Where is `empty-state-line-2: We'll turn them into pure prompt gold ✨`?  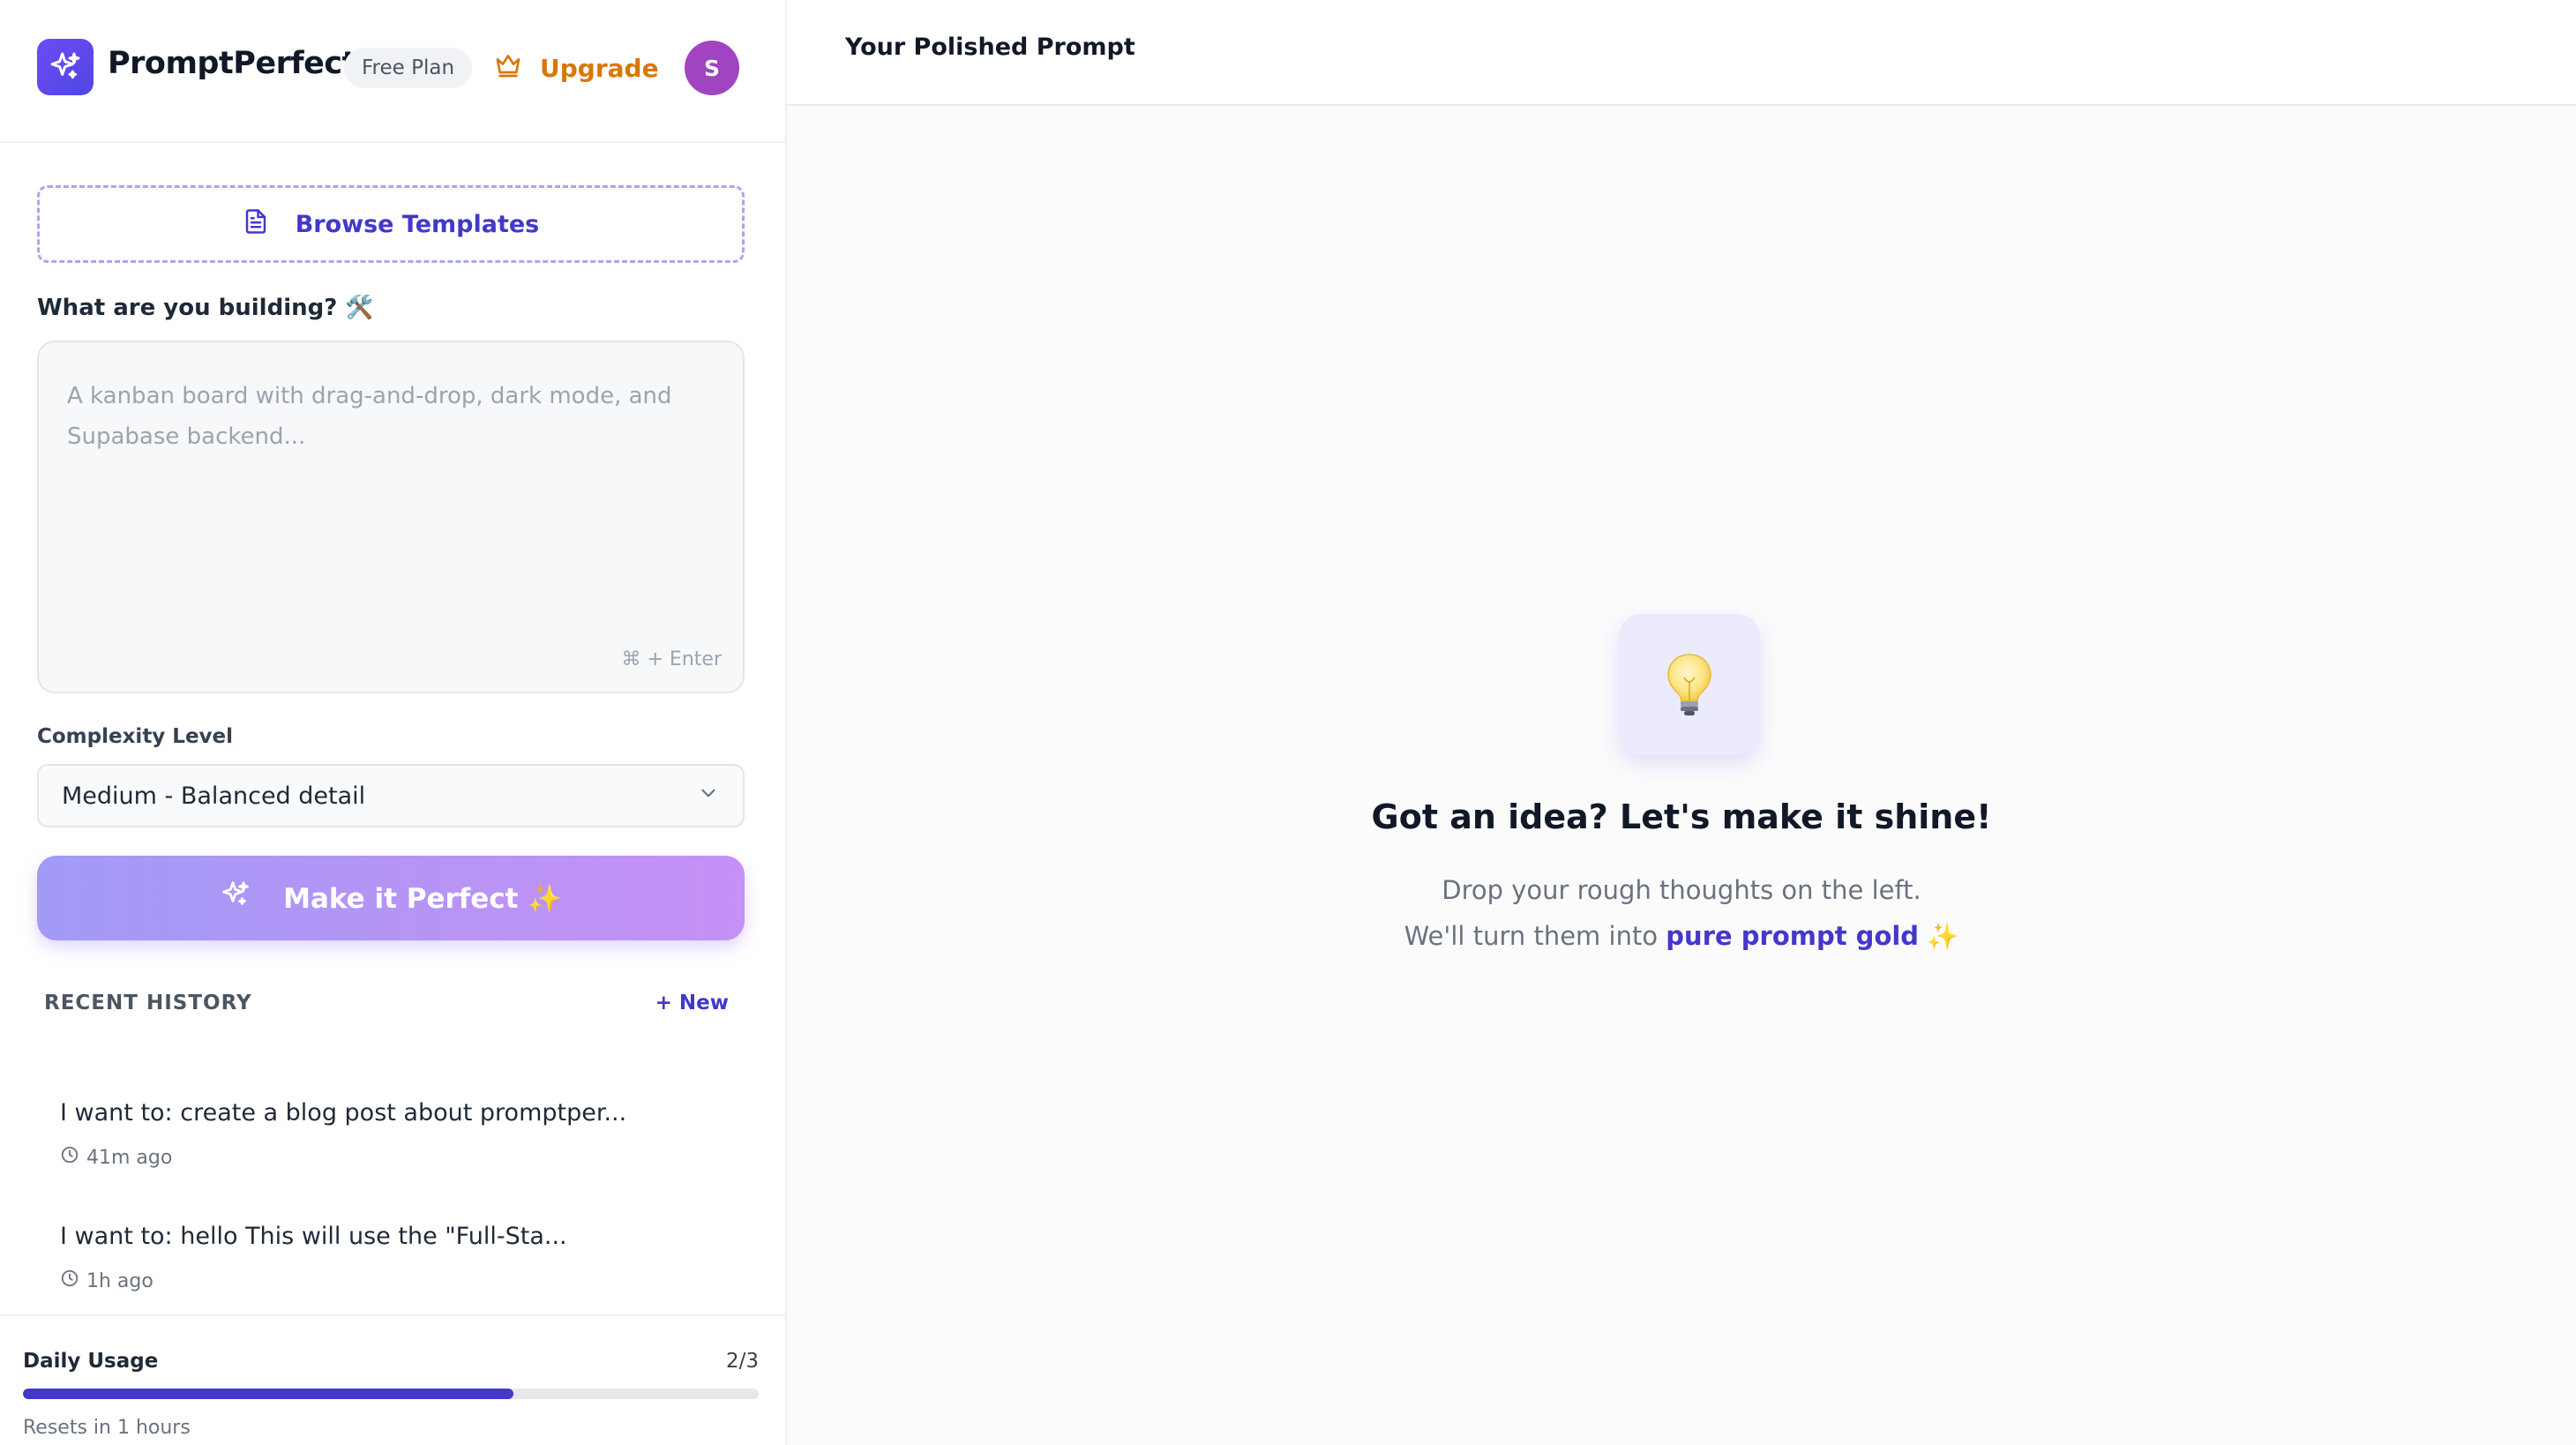 empty-state-line-2: We'll turn them into pure prompt gold ✨ is located at coordinates (1682, 936).